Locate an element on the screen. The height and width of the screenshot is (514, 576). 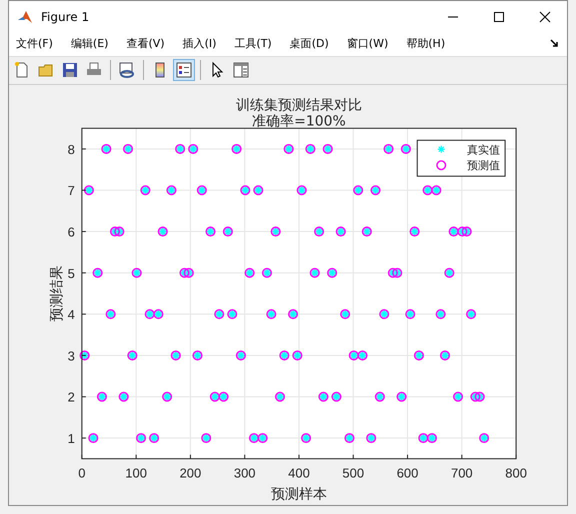
y-tick-label: 7 is located at coordinates (71, 190).